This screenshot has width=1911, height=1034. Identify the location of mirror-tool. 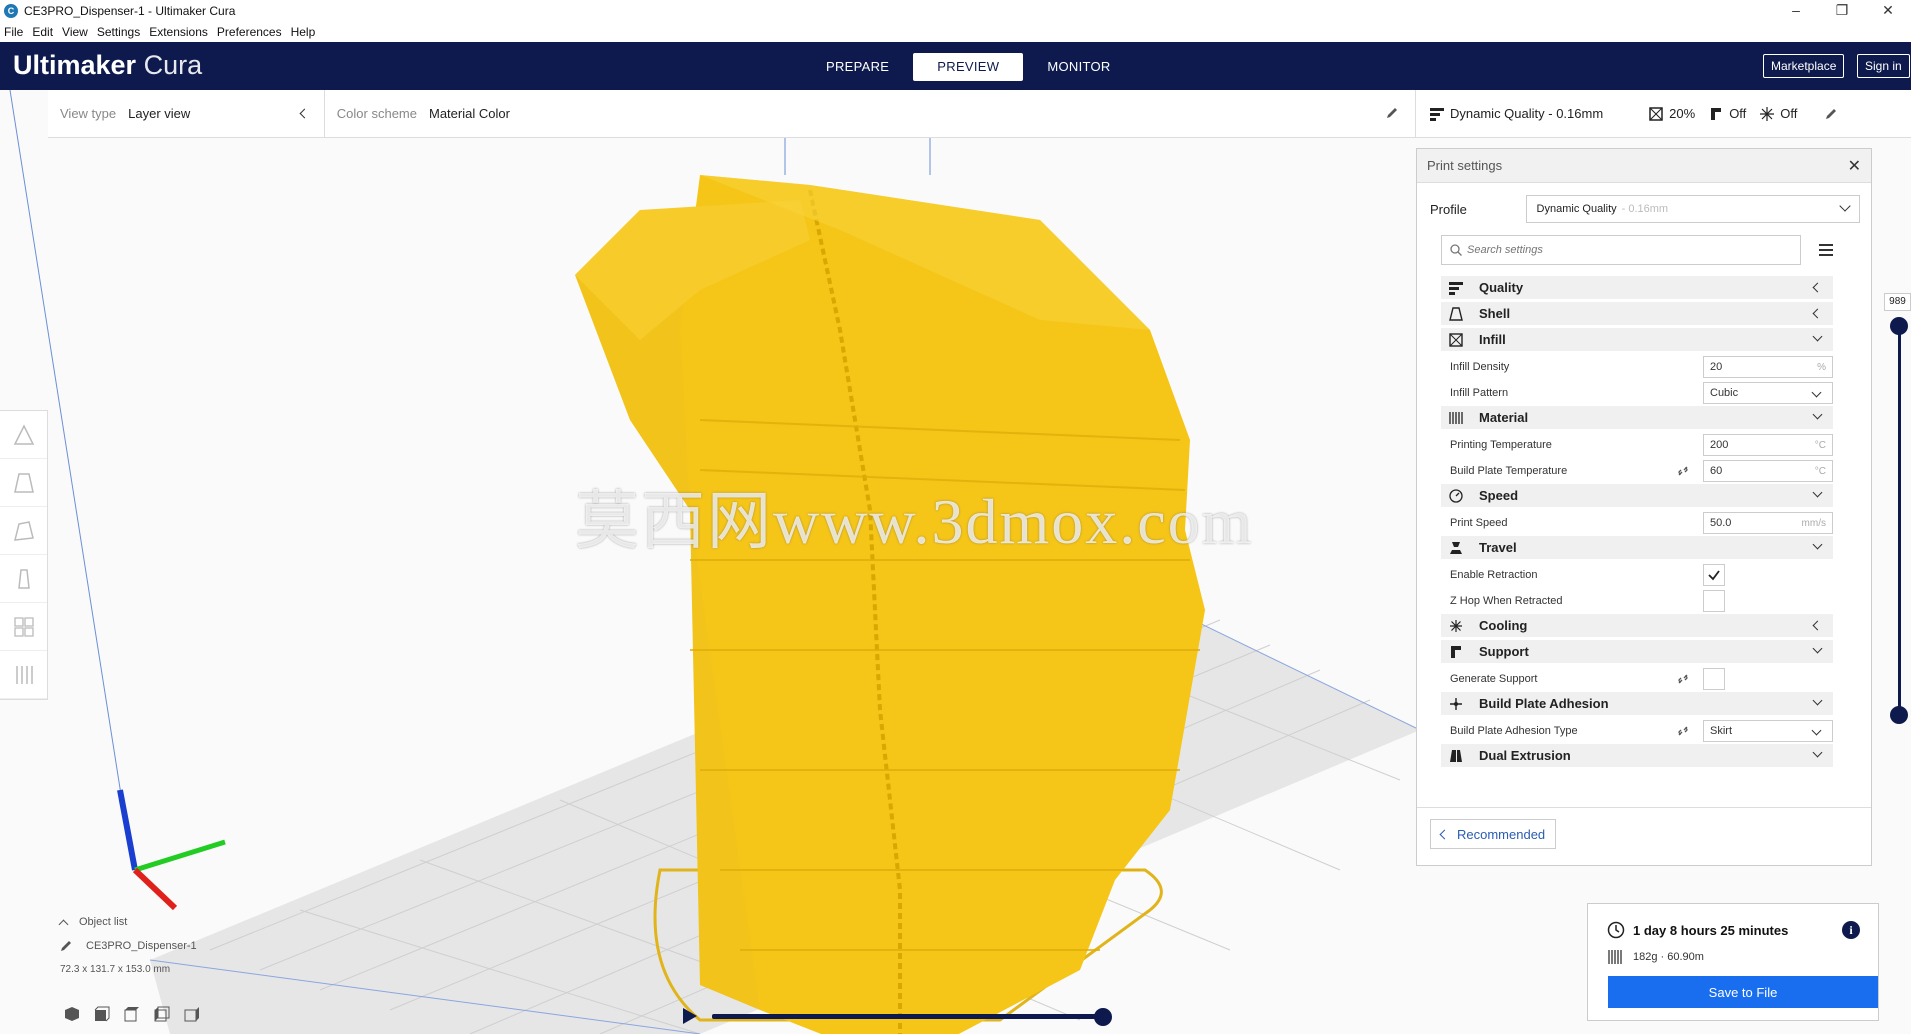
(23, 579).